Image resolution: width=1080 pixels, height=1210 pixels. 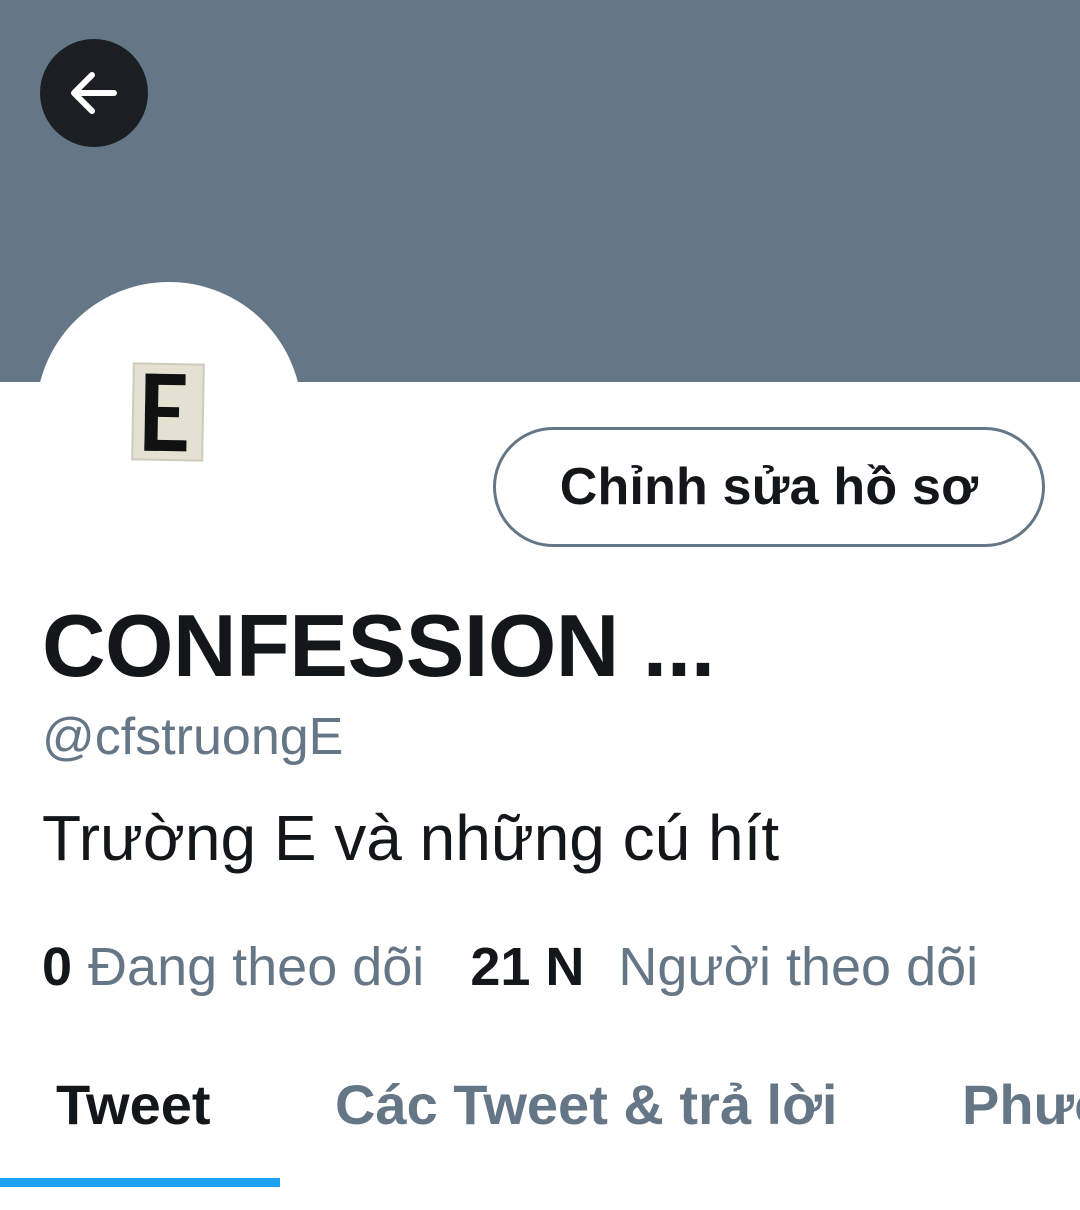 I want to click on profile-stats: 0 Đang theo dõi 21 N Người theo dõi, so click(x=510, y=971).